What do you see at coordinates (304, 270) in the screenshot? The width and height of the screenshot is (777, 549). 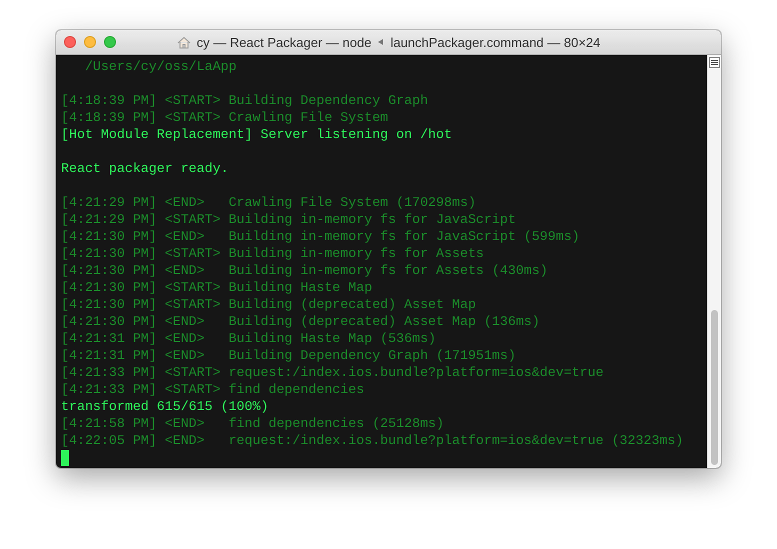 I see `output-line: [4:21:30 PM] <END> Building in-memory fs for Assets (430ms)` at bounding box center [304, 270].